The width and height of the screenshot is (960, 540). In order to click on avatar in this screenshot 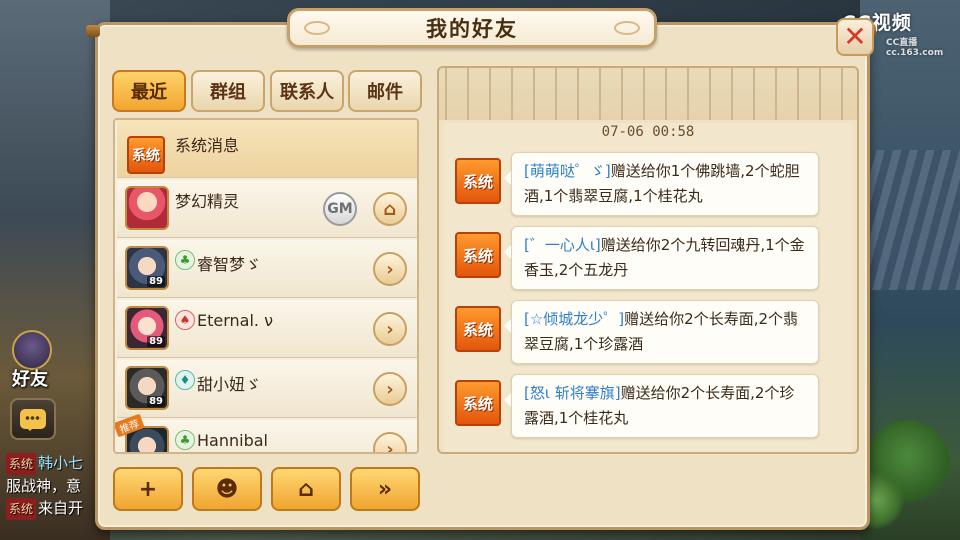, I will do `click(147, 208)`.